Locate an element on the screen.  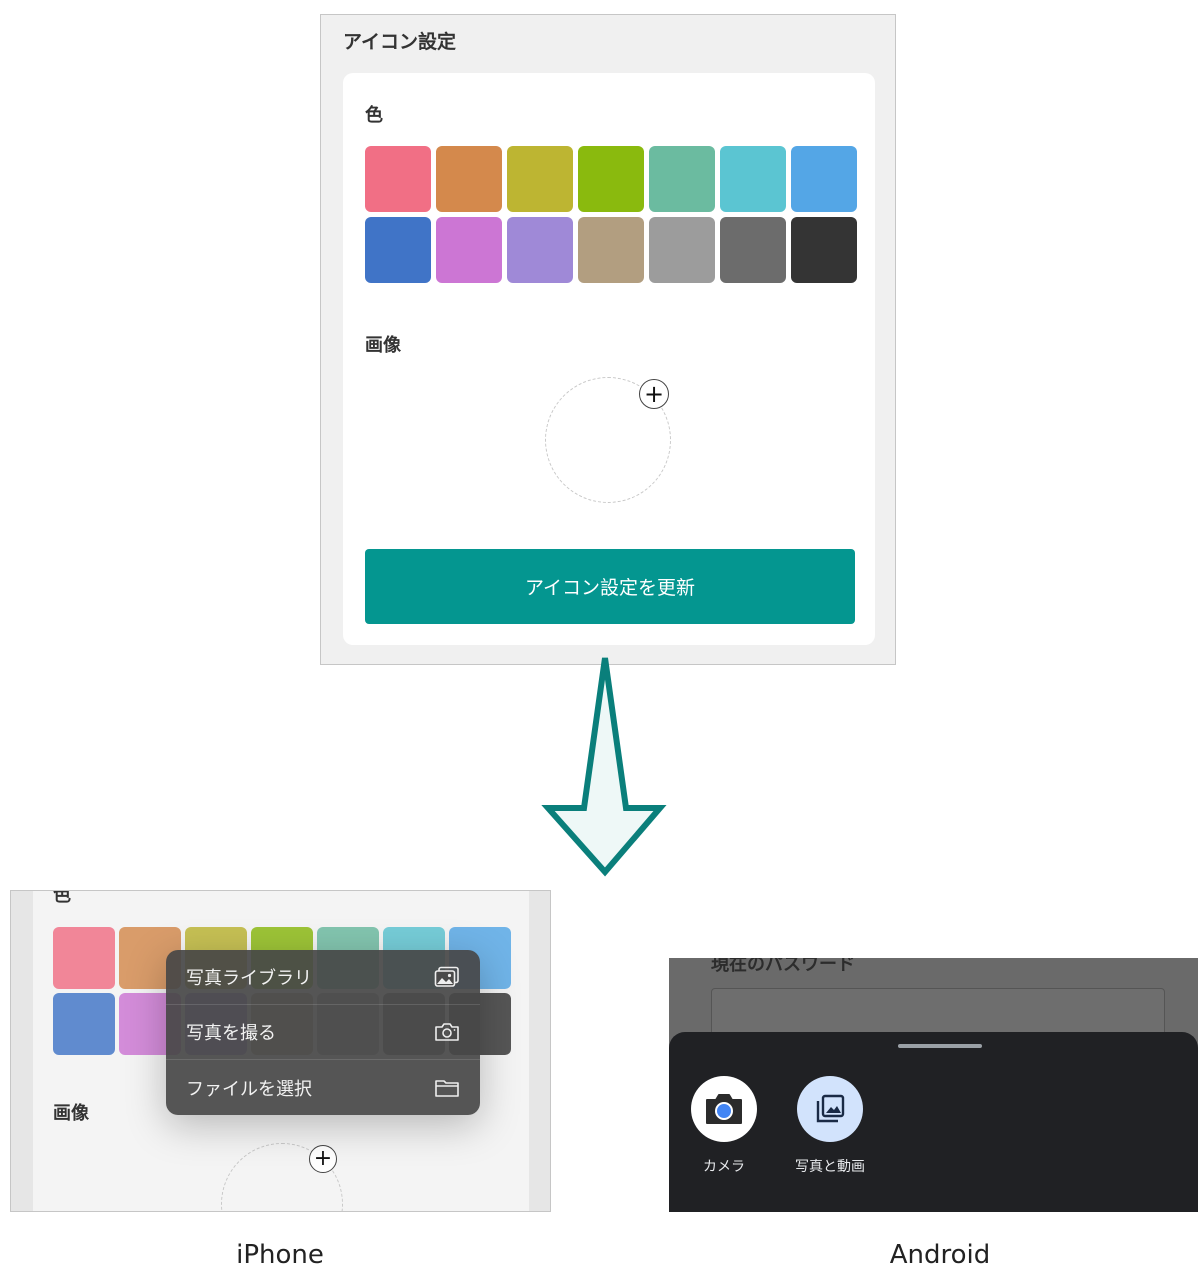
down-arrow-icon is located at coordinates (604, 767).